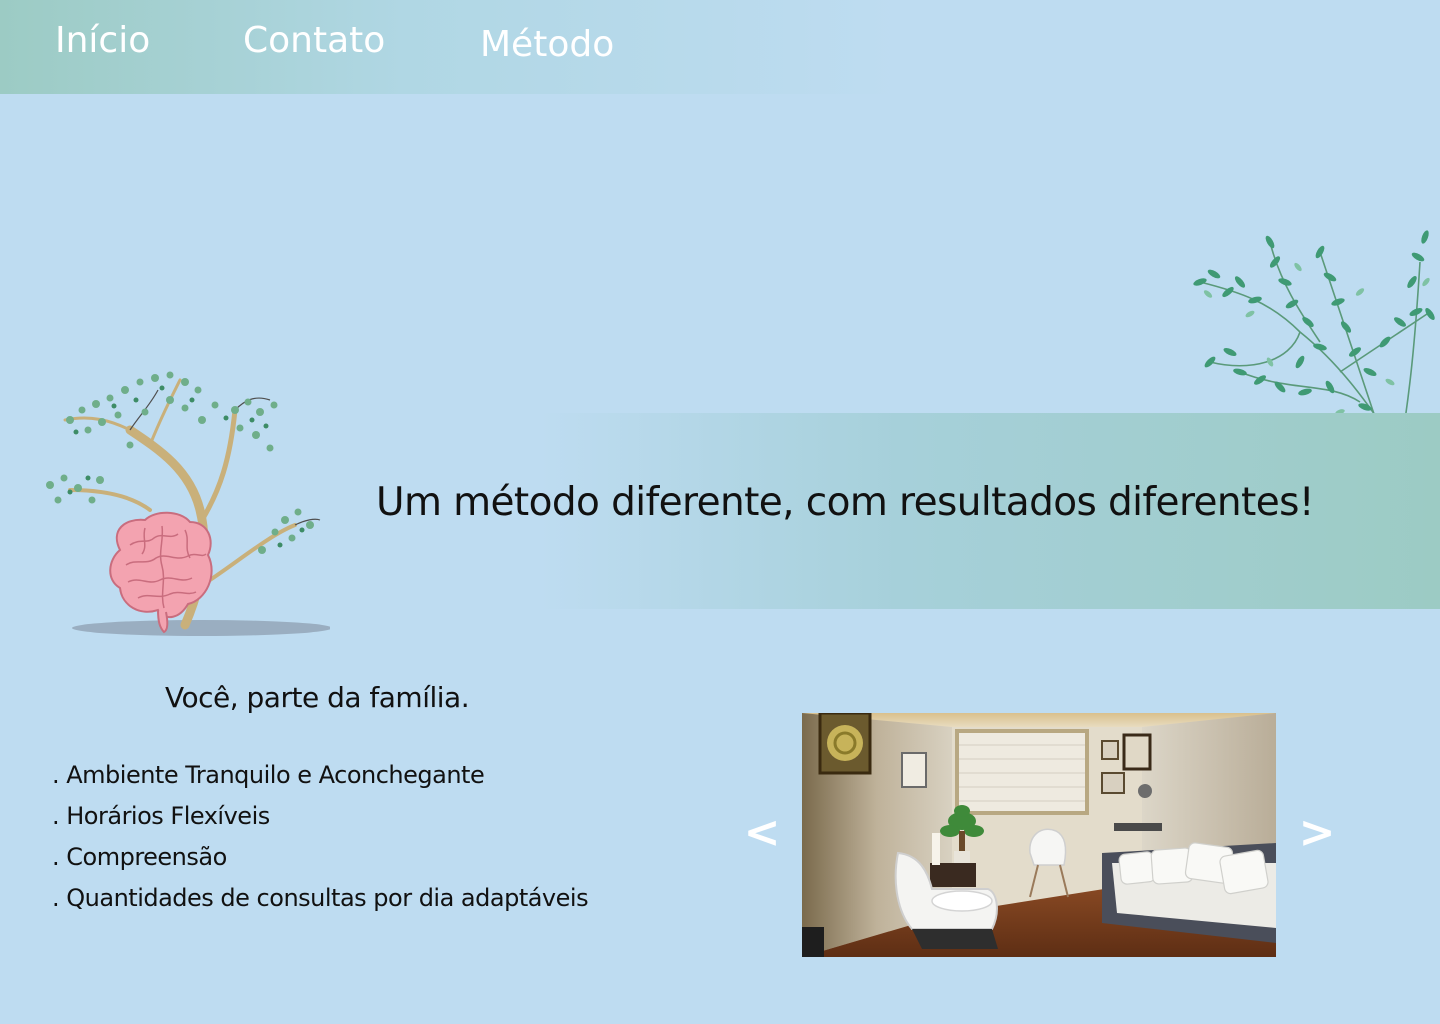 This screenshot has width=1440, height=1024. Describe the element at coordinates (450, 47) in the screenshot. I see `top-navigation: Início Contato Método` at that location.